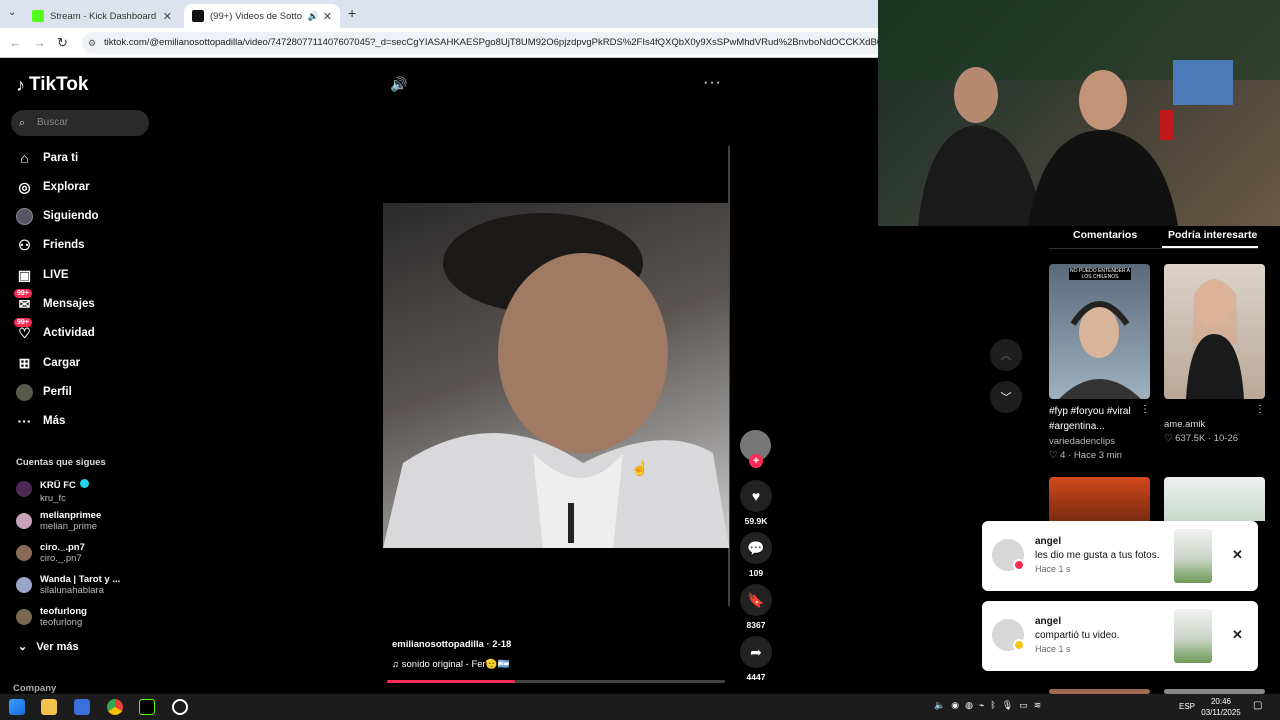  What do you see at coordinates (82, 707) in the screenshot?
I see `app-icon` at bounding box center [82, 707].